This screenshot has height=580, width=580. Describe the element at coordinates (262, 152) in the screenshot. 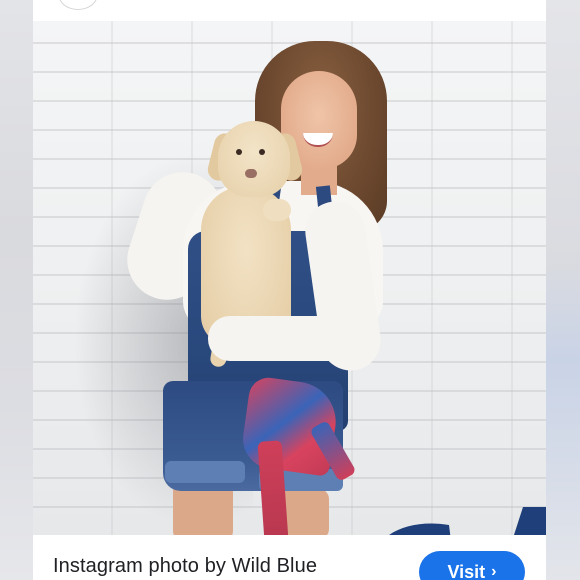

I see `puppy-eye-right` at that location.